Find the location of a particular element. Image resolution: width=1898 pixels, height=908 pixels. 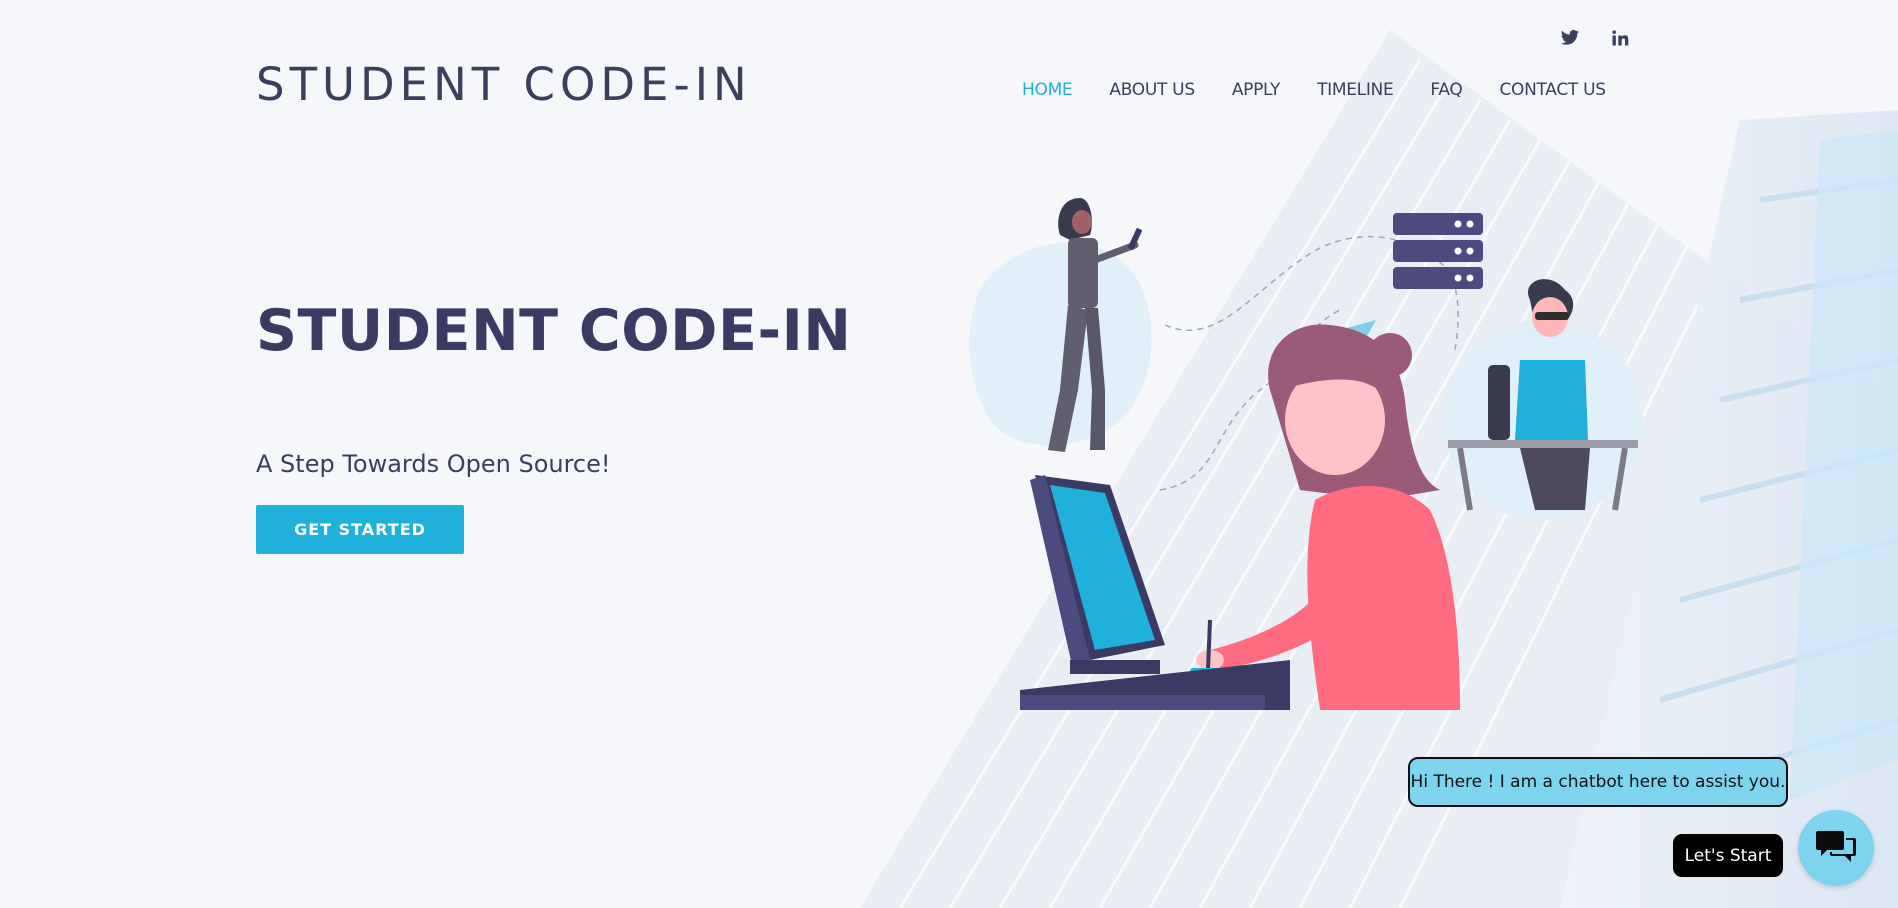

nav-item-apply: APPLY is located at coordinates (1256, 90).